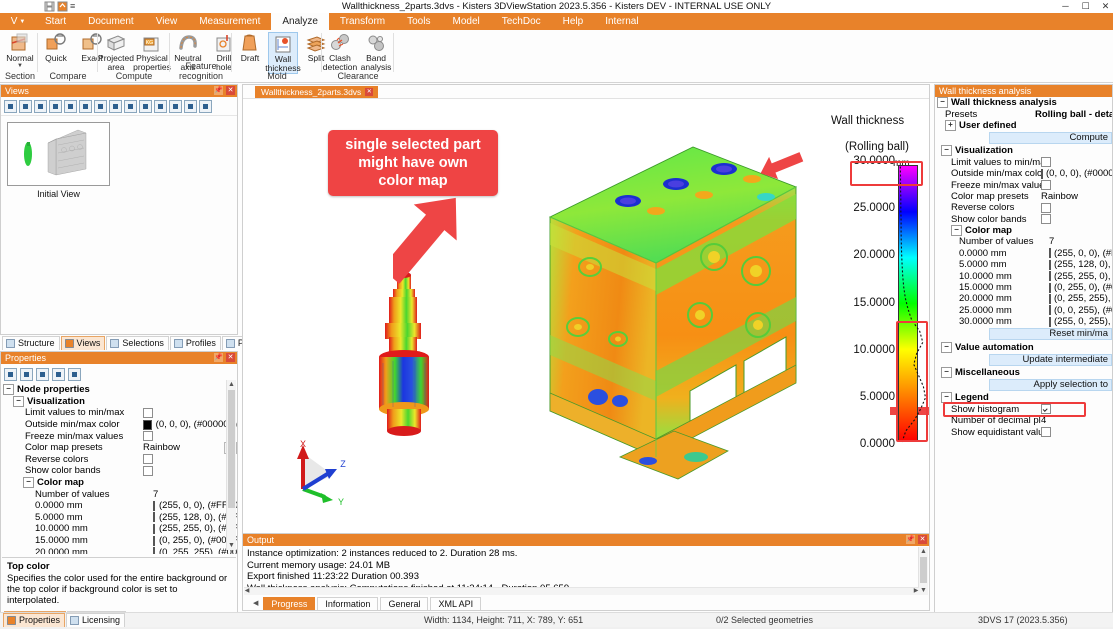 This screenshot has width=1113, height=629. What do you see at coordinates (1023, 398) in the screenshot?
I see `legend-header: − Legend` at bounding box center [1023, 398].